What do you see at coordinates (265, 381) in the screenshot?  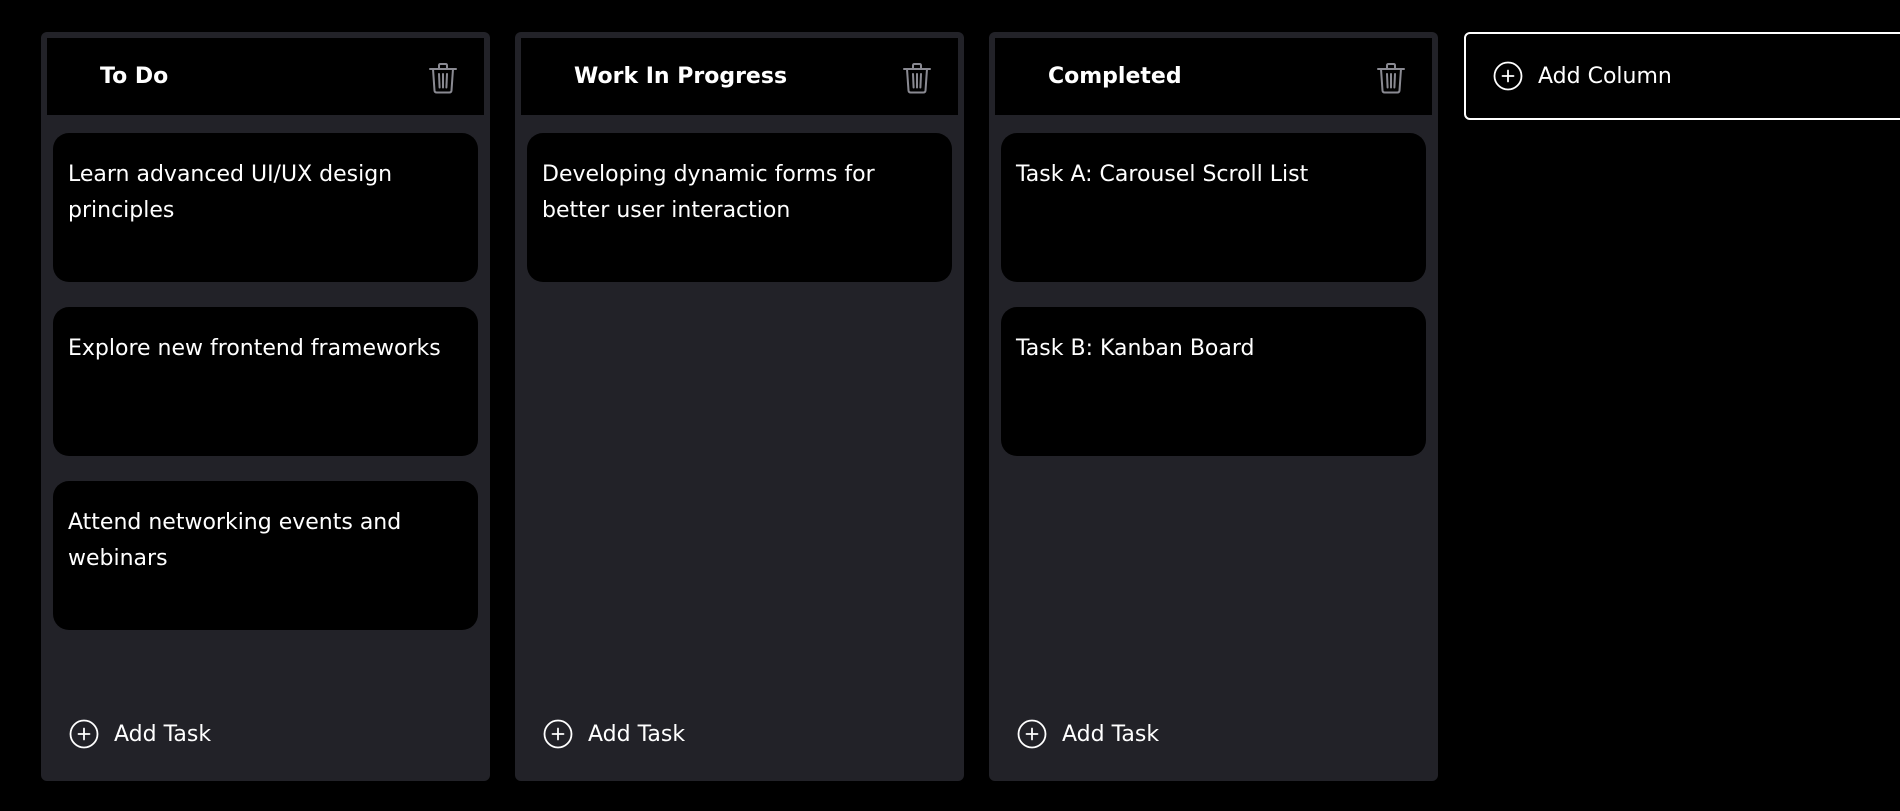 I see `task-card: Explore new frontend frameworks` at bounding box center [265, 381].